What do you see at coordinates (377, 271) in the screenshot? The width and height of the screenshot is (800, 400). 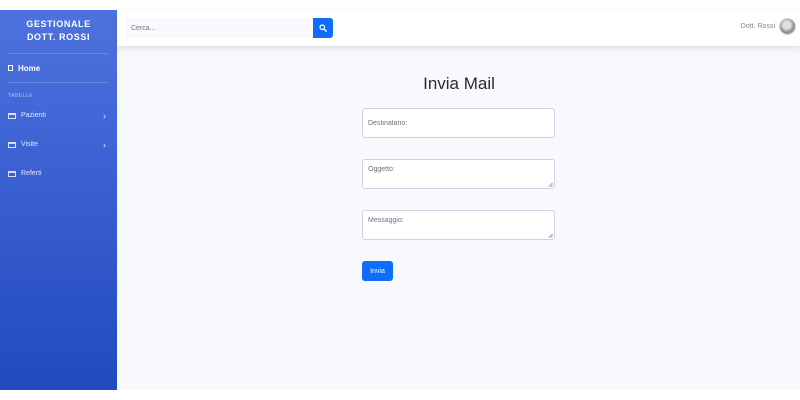 I see `send-button: Invia` at bounding box center [377, 271].